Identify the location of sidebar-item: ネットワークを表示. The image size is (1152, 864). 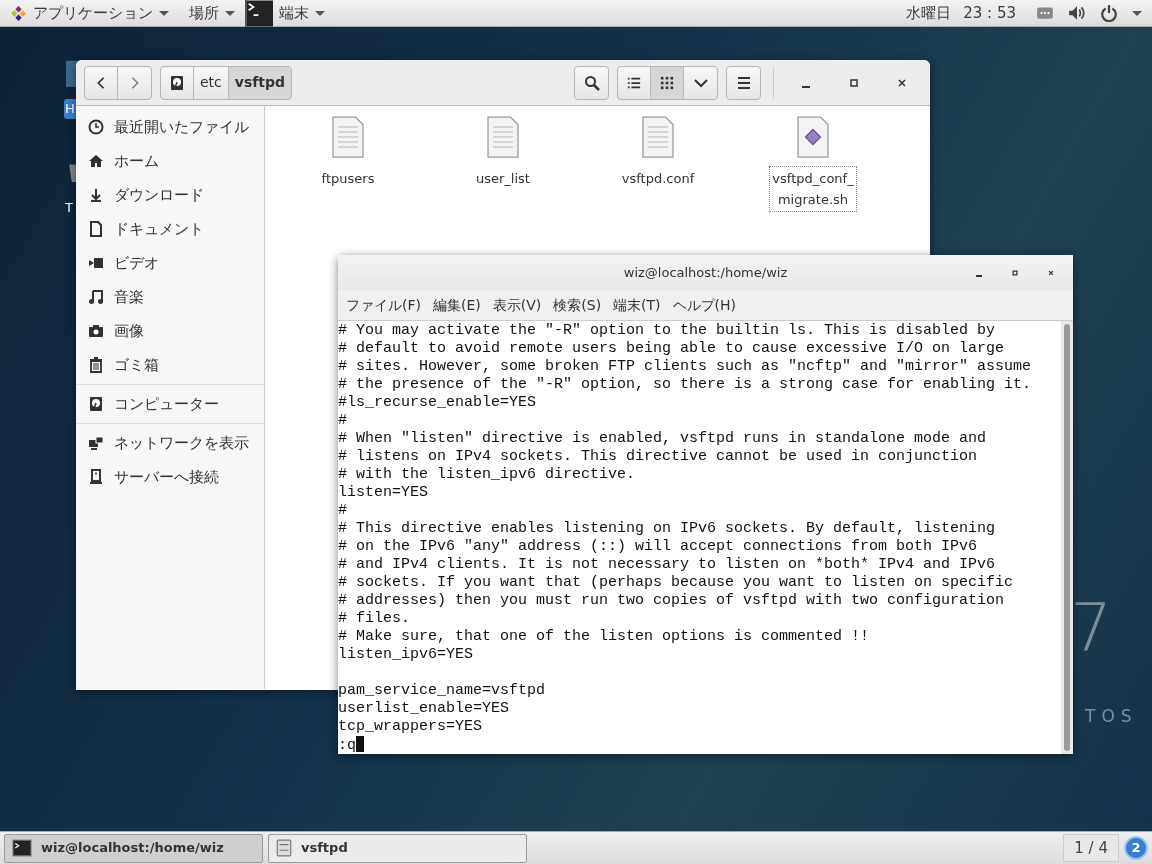
(170, 443).